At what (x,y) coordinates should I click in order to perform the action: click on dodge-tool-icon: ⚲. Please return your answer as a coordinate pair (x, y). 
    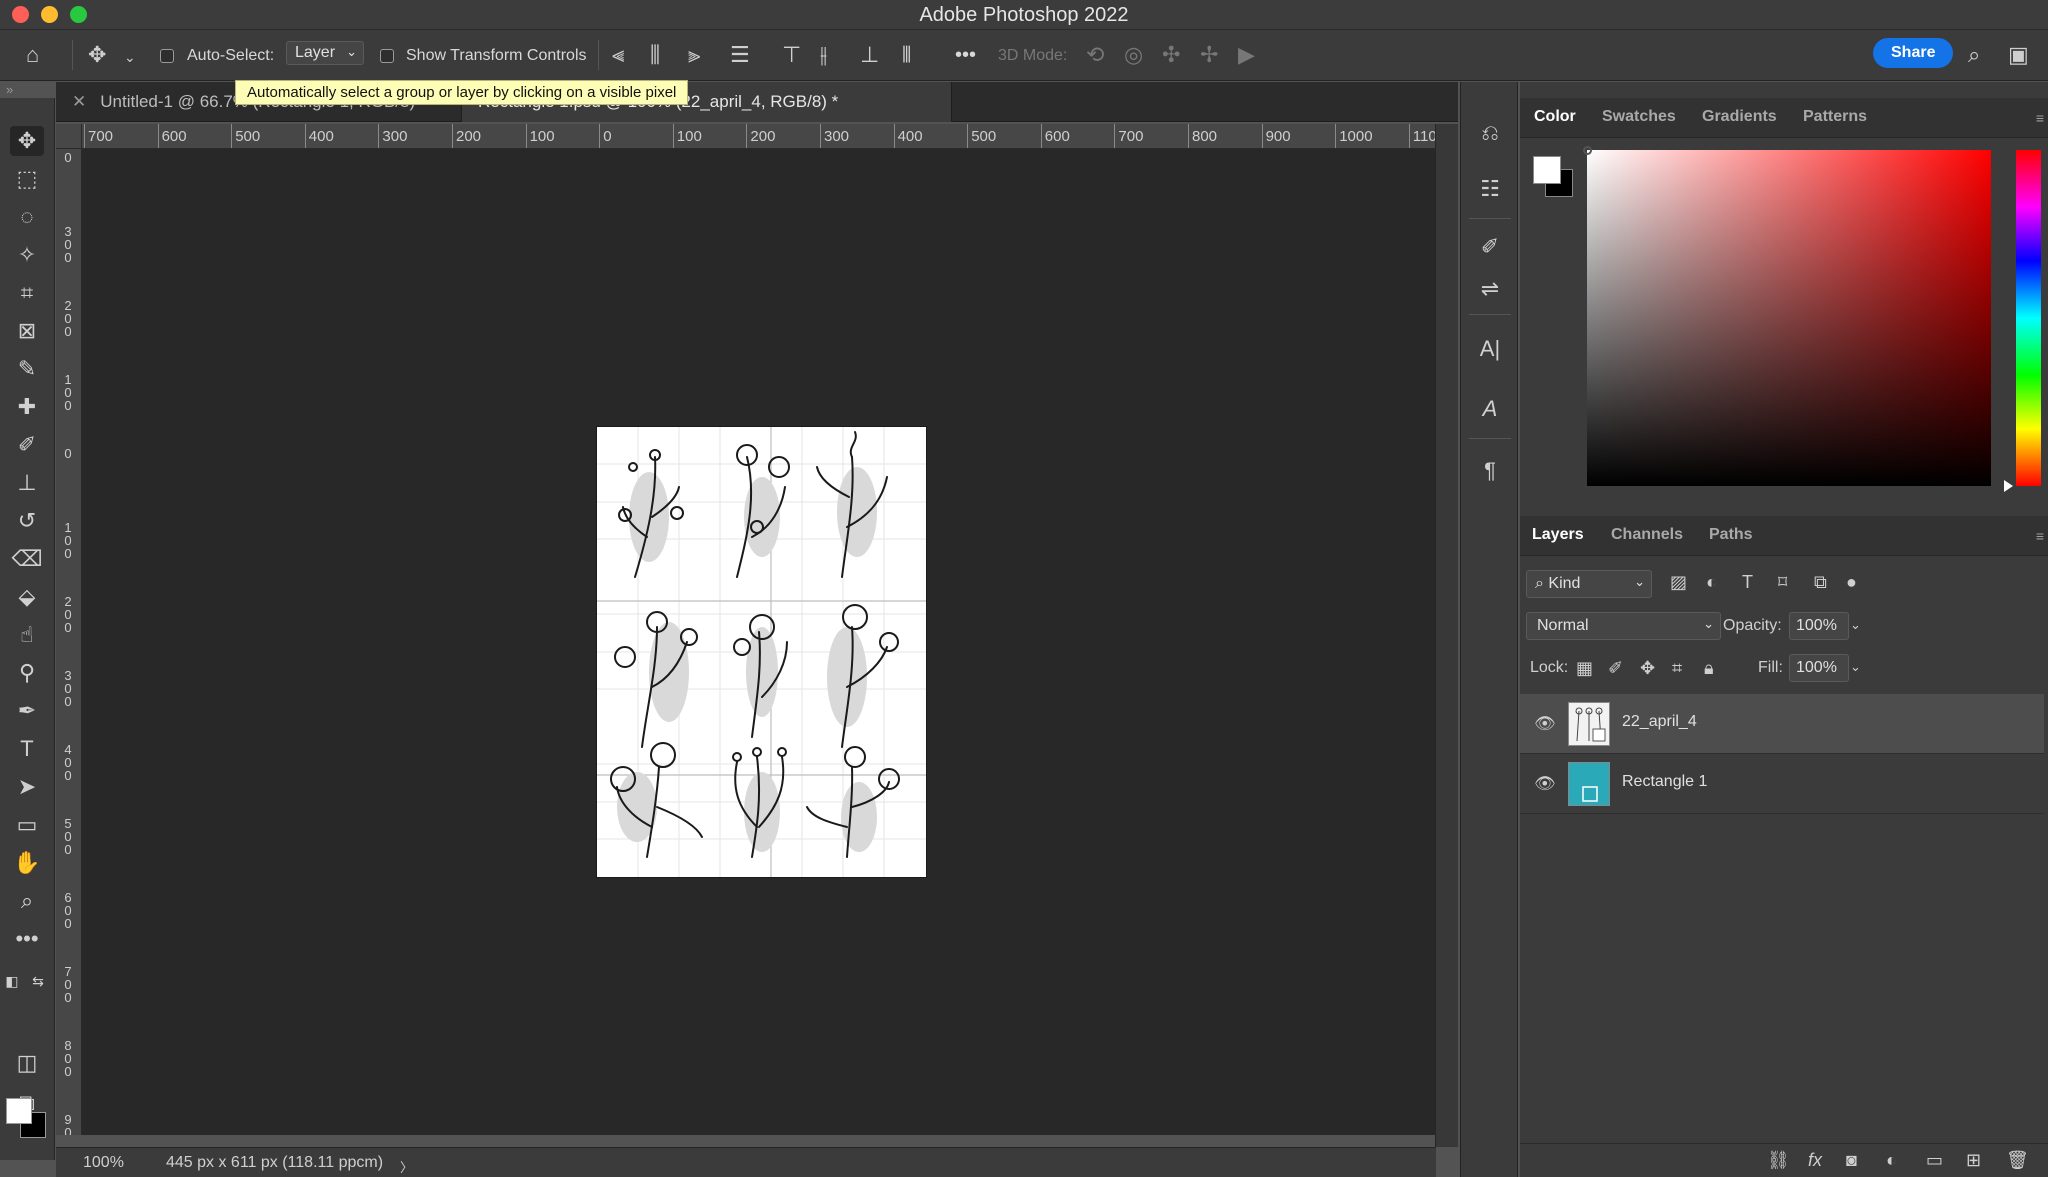
    Looking at the image, I should click on (27, 673).